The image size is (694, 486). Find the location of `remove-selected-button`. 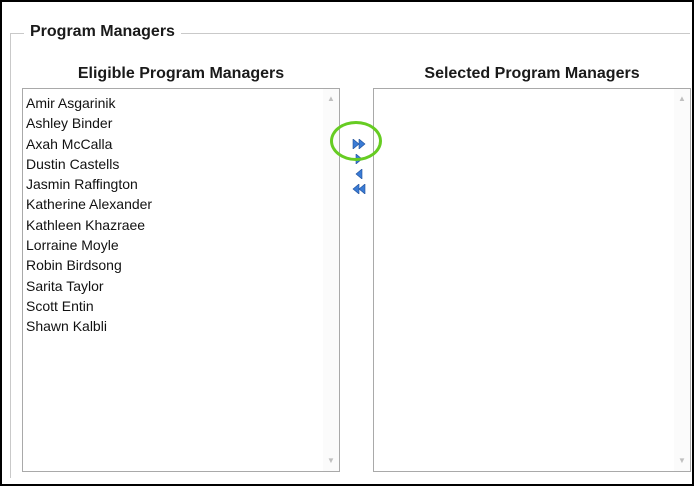

remove-selected-button is located at coordinates (359, 174).